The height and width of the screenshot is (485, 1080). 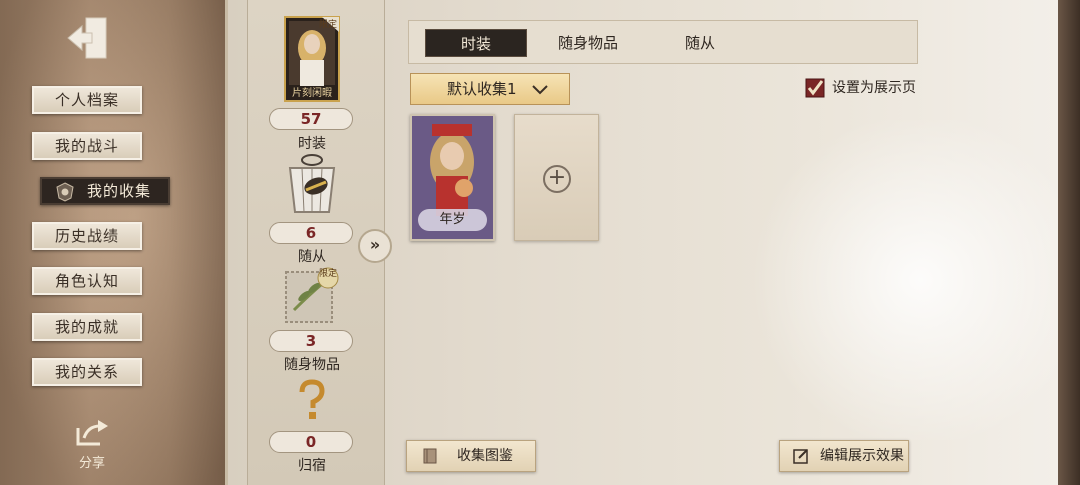 What do you see at coordinates (91, 463) in the screenshot?
I see `share-label: 分享` at bounding box center [91, 463].